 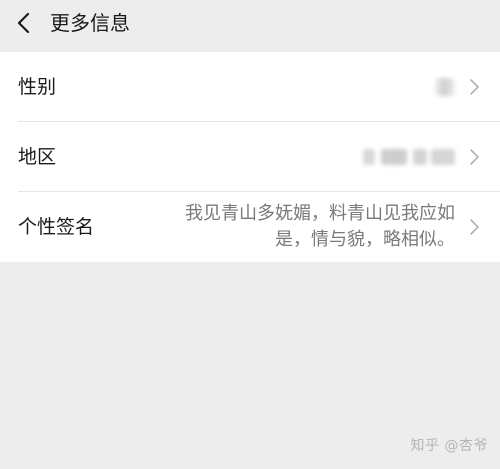 What do you see at coordinates (56, 227) in the screenshot?
I see `signature-label: 个性签名` at bounding box center [56, 227].